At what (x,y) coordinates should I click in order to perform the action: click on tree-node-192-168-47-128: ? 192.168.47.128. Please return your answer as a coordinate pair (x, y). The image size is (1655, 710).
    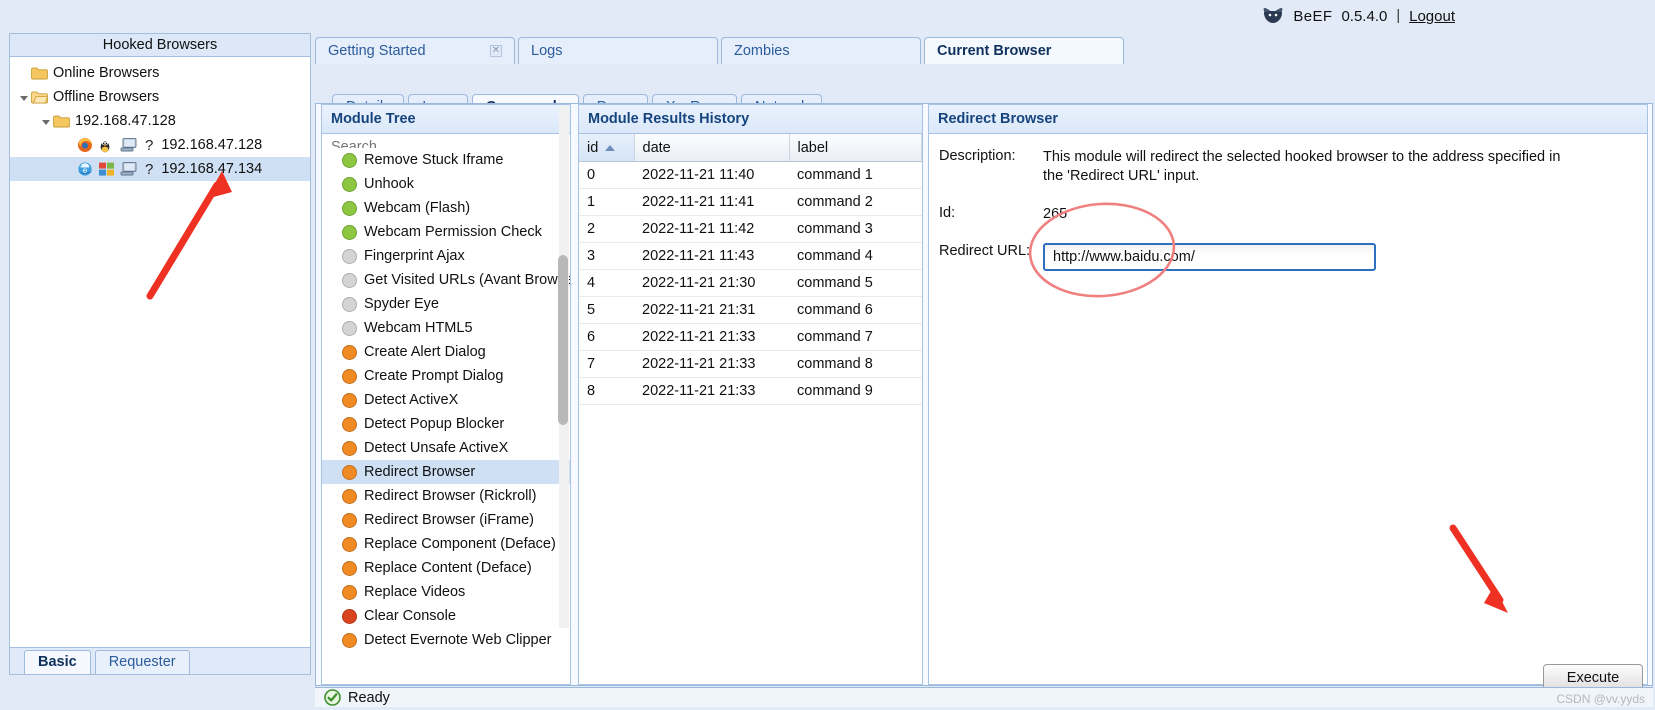
    Looking at the image, I should click on (160, 145).